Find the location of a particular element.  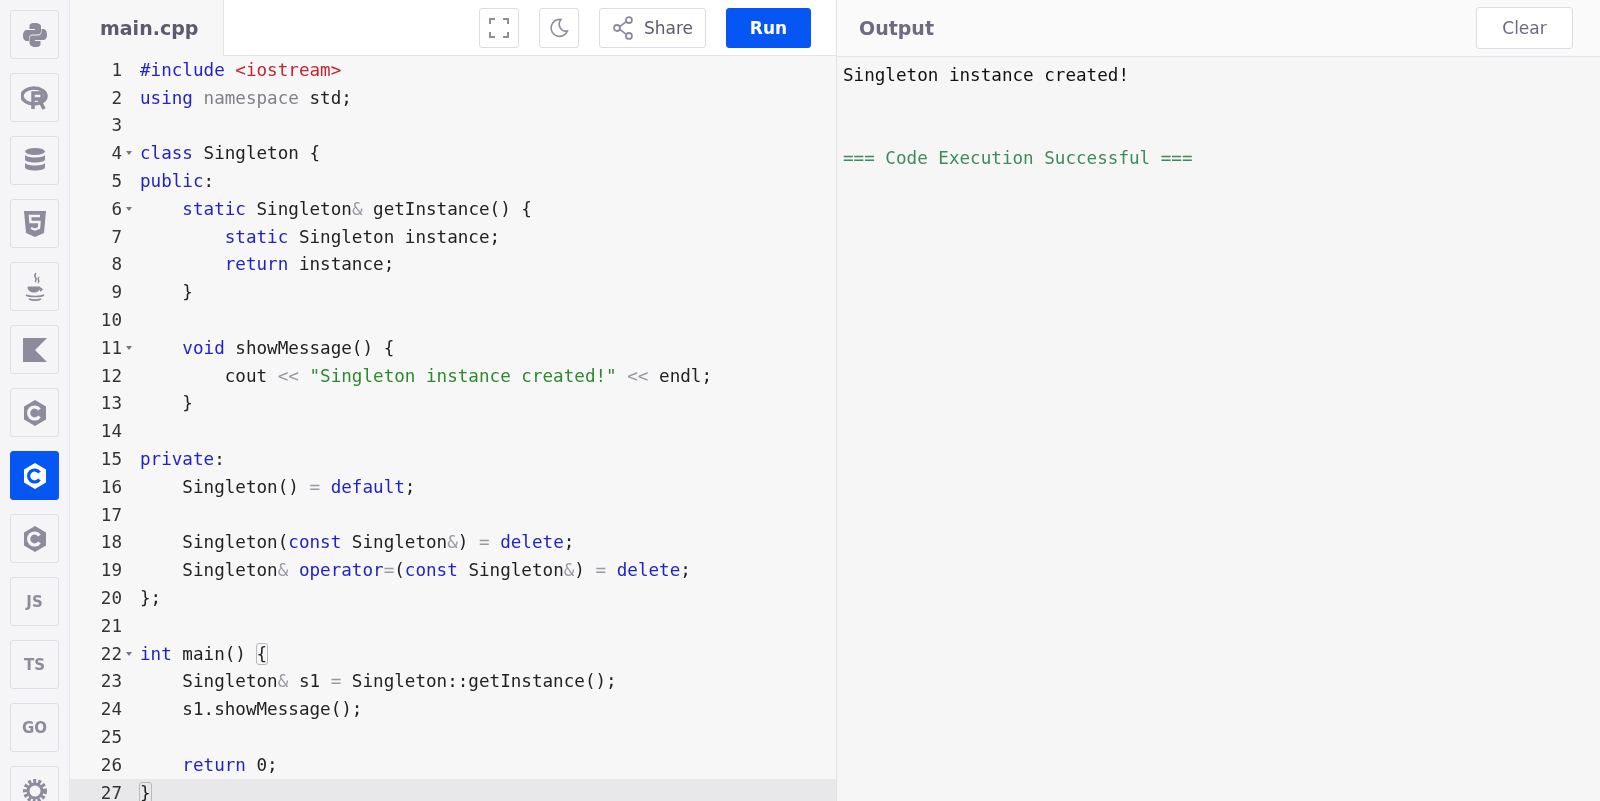

code-text: return instance; is located at coordinates (309, 264).